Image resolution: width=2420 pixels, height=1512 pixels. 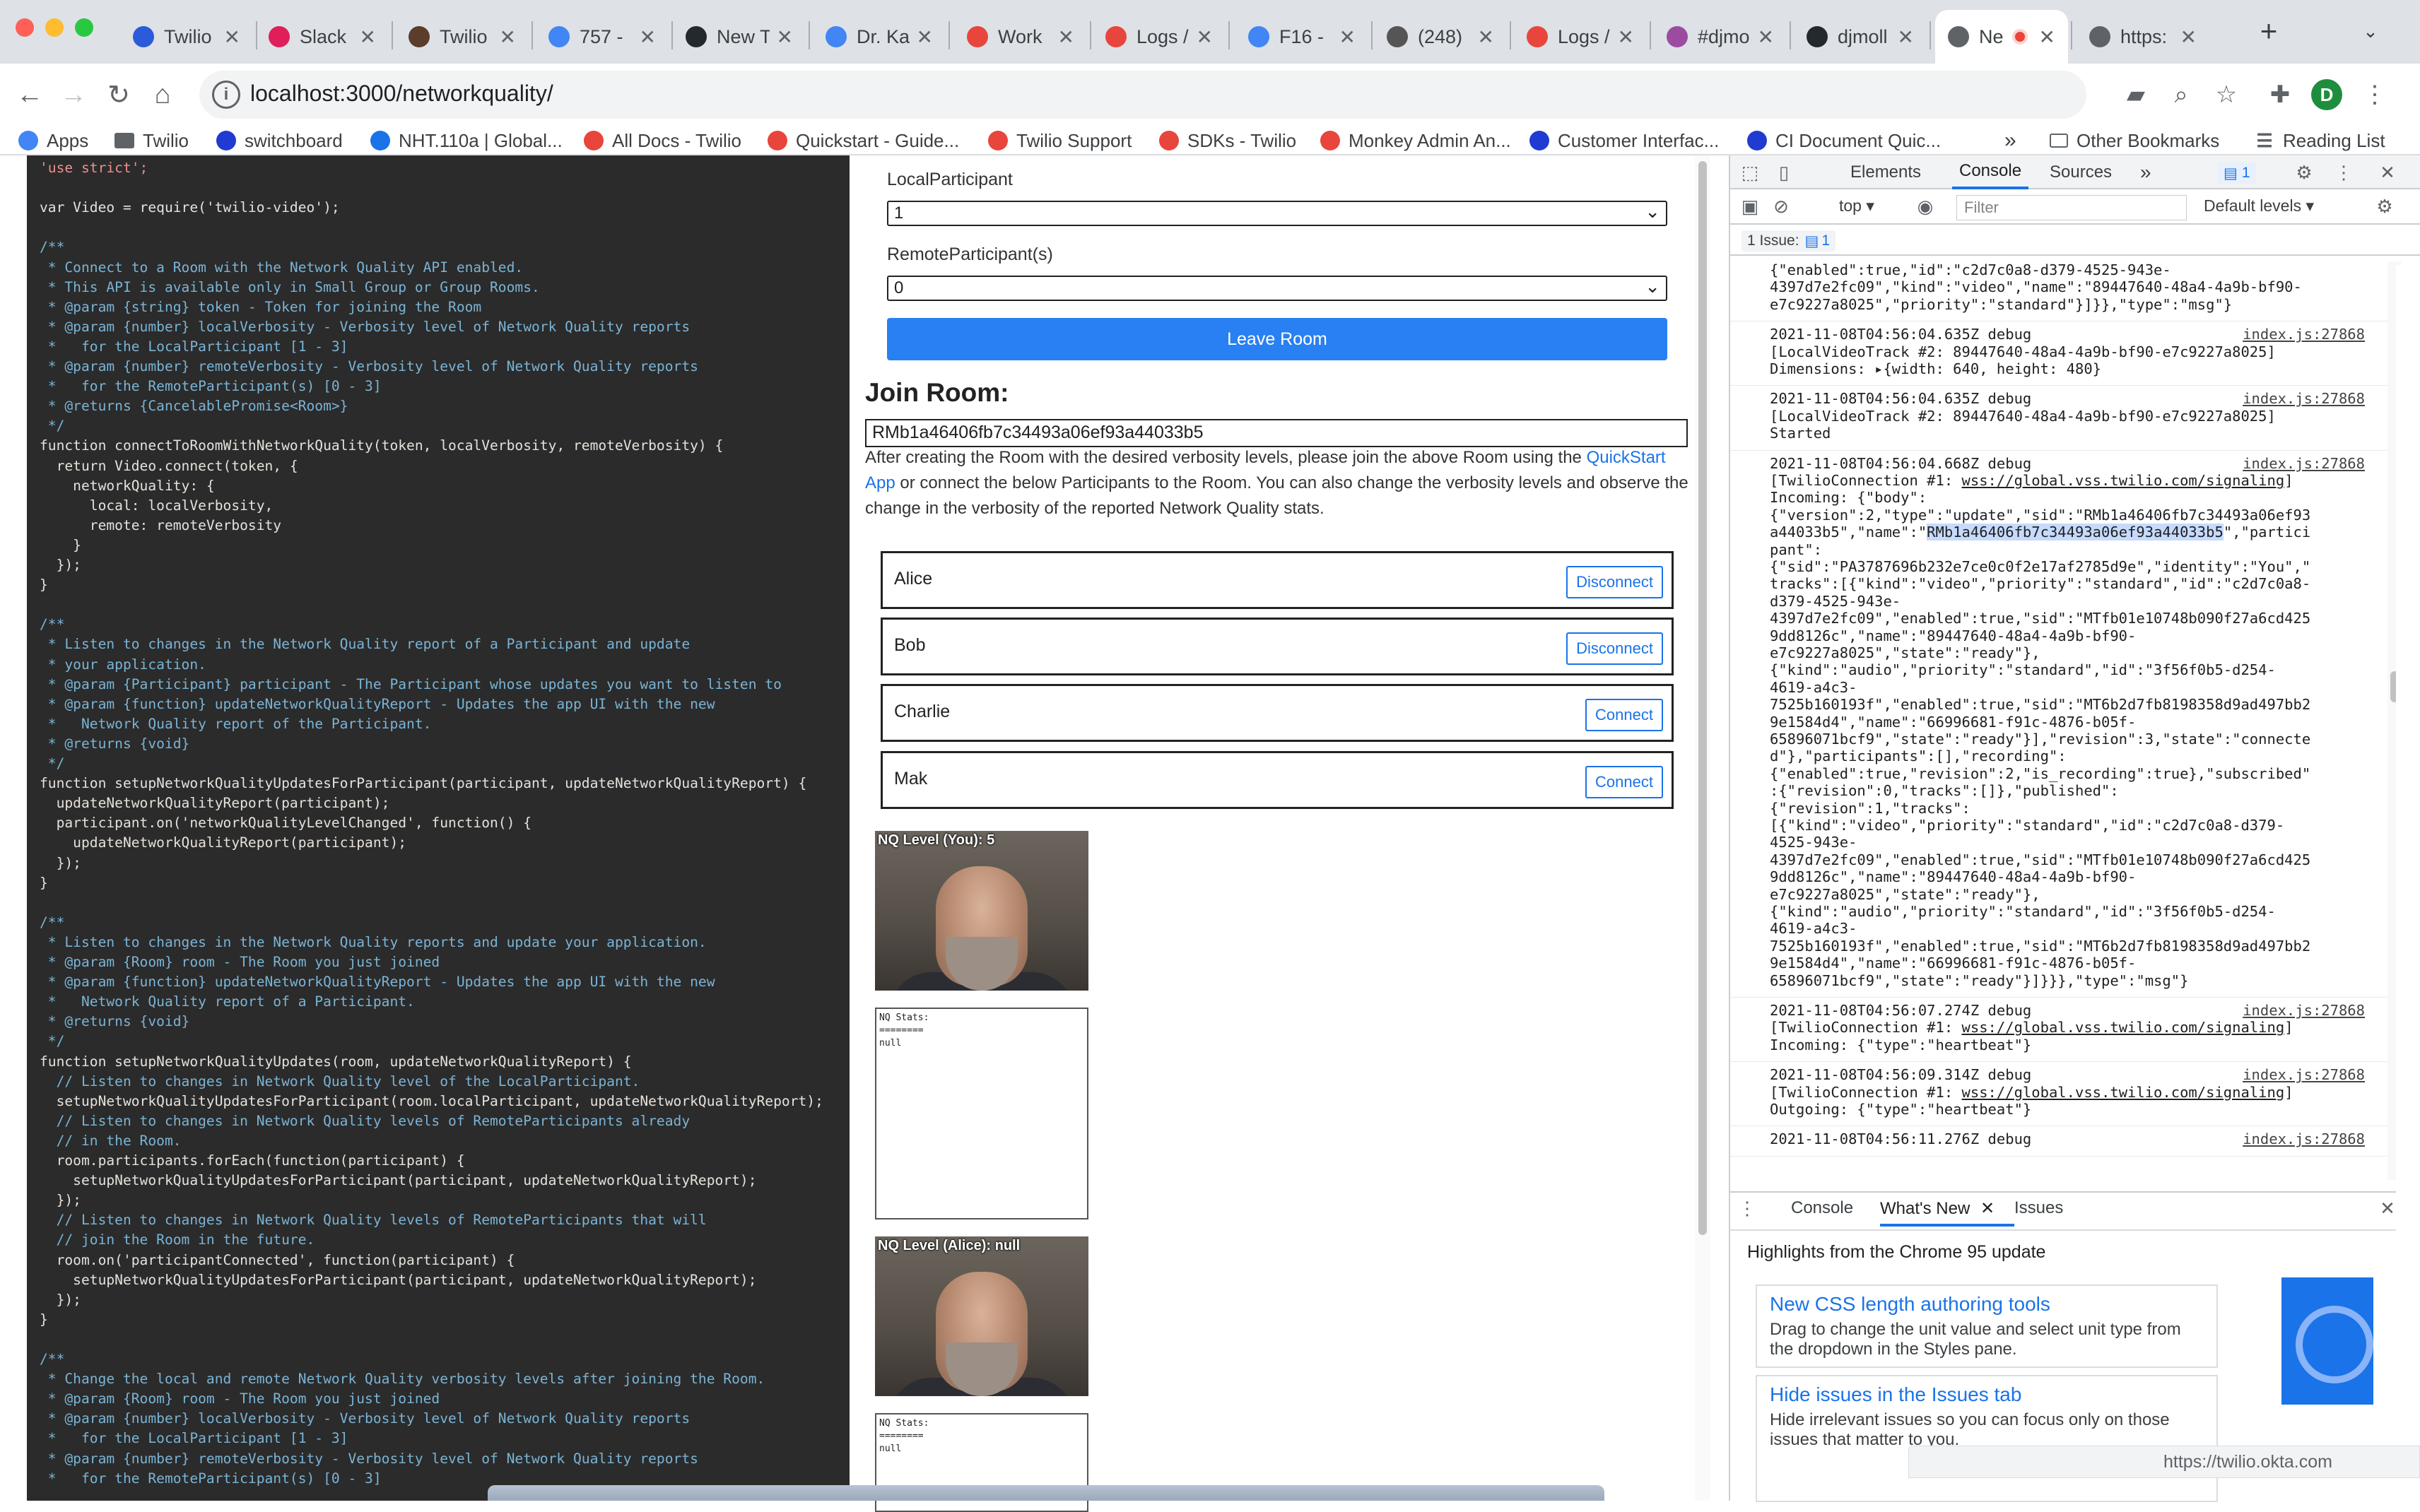 I want to click on disconnect-bob-button: Disconnect, so click(x=1614, y=648).